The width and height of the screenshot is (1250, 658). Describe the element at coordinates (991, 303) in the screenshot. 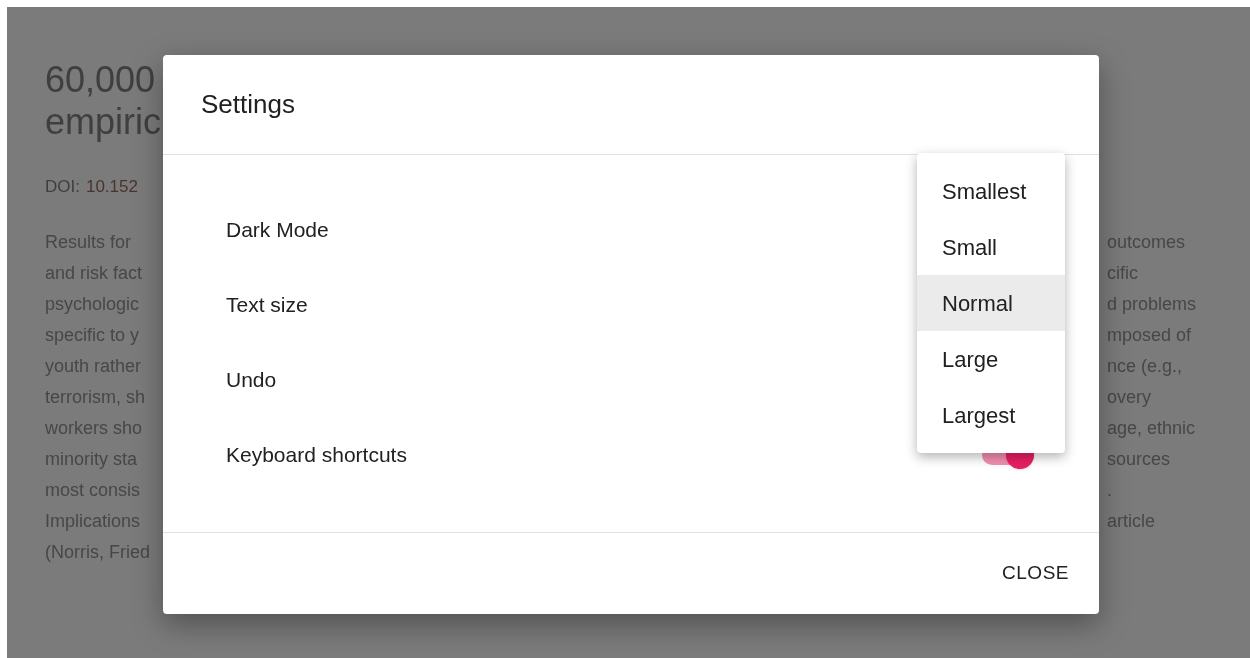

I see `menu-item: Normal` at that location.